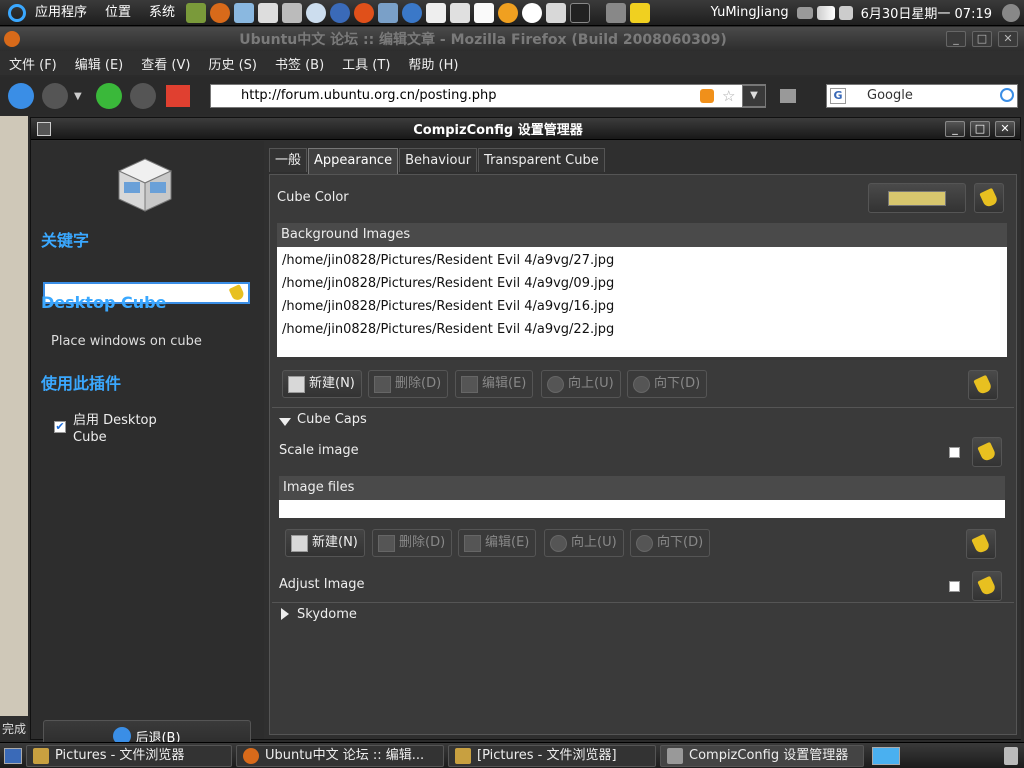  What do you see at coordinates (956, 39) in the screenshot?
I see `firefox-minimize-button: _` at bounding box center [956, 39].